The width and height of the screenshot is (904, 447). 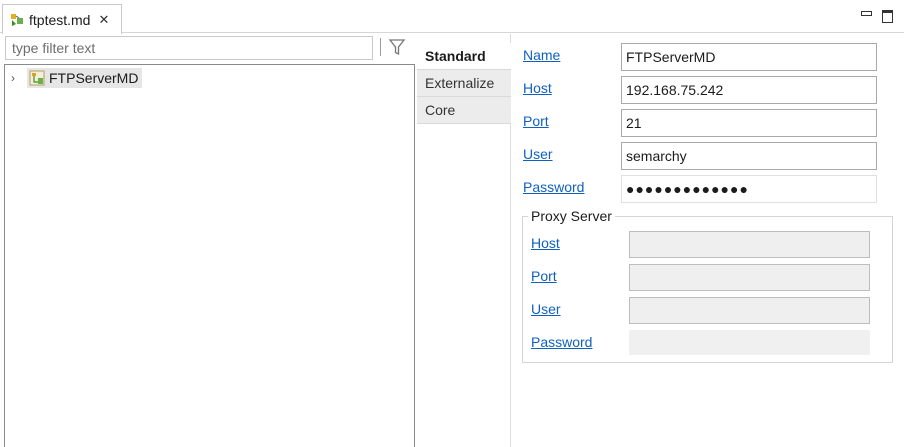 I want to click on tree-item: › FTPServerMD, so click(x=77, y=78).